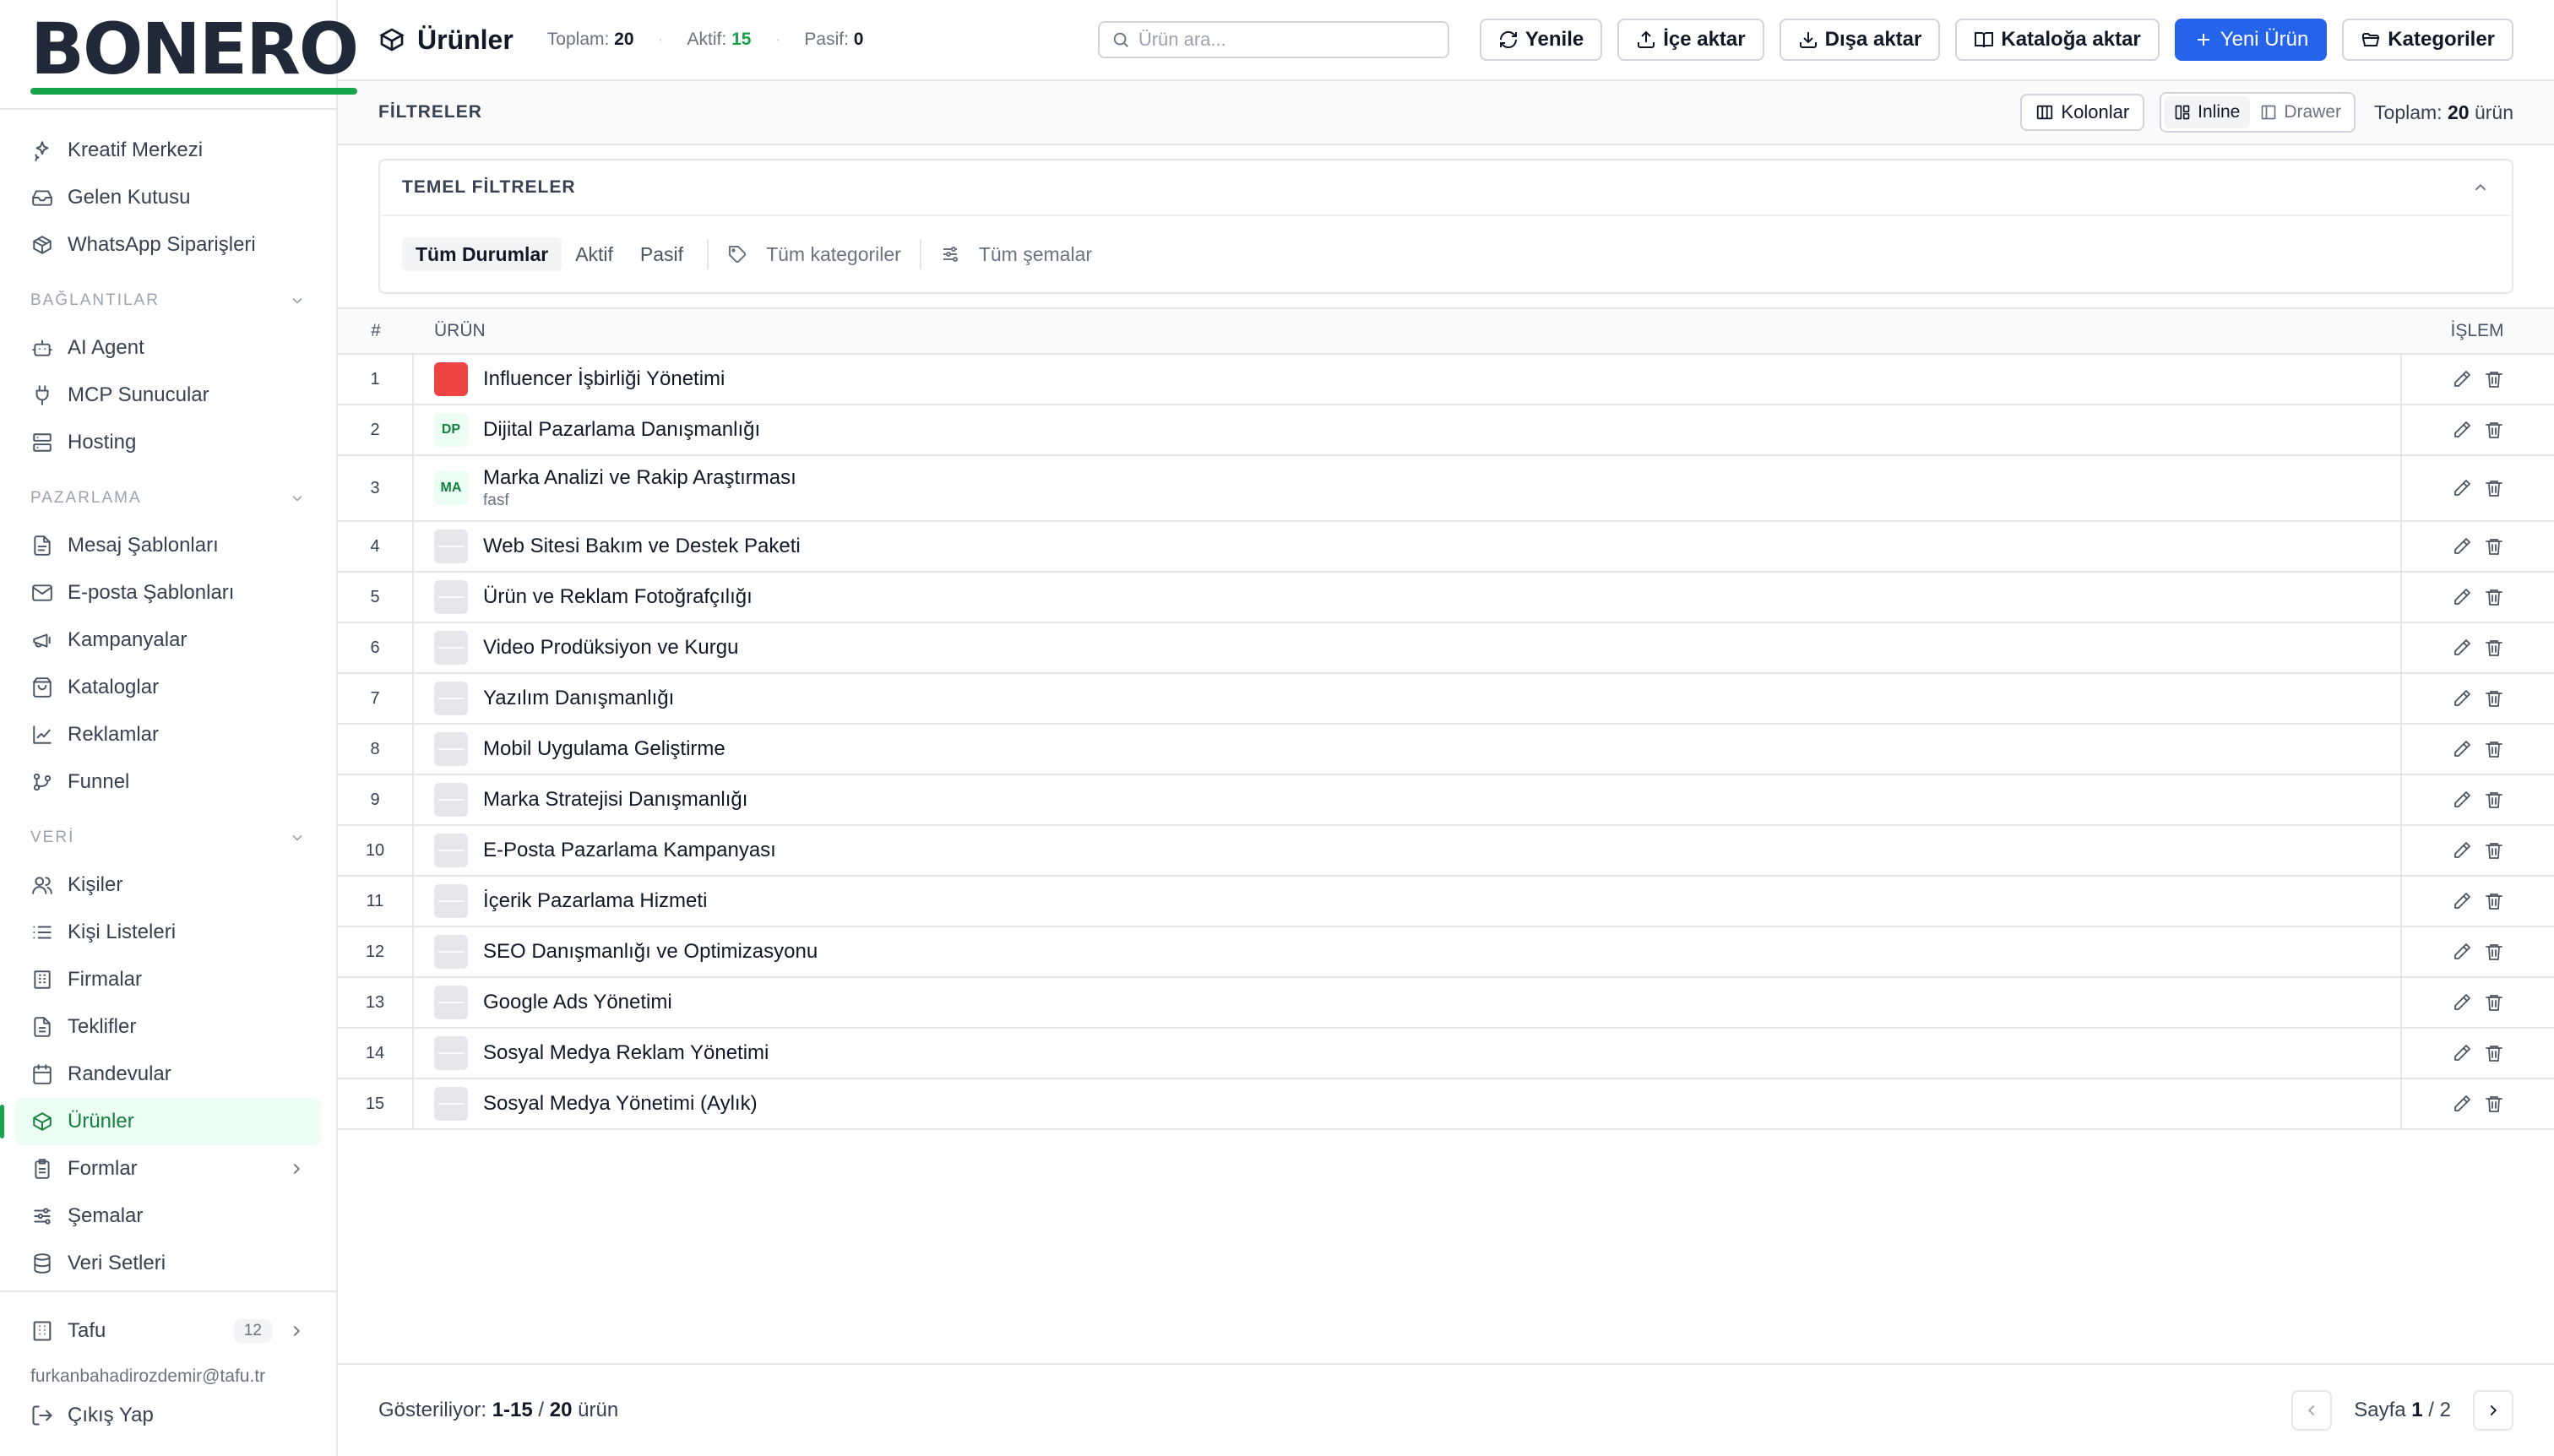 This screenshot has width=2554, height=1456. What do you see at coordinates (1446, 648) in the screenshot?
I see `table-row: 6 Video Prodüksiyon ve Kurgu` at bounding box center [1446, 648].